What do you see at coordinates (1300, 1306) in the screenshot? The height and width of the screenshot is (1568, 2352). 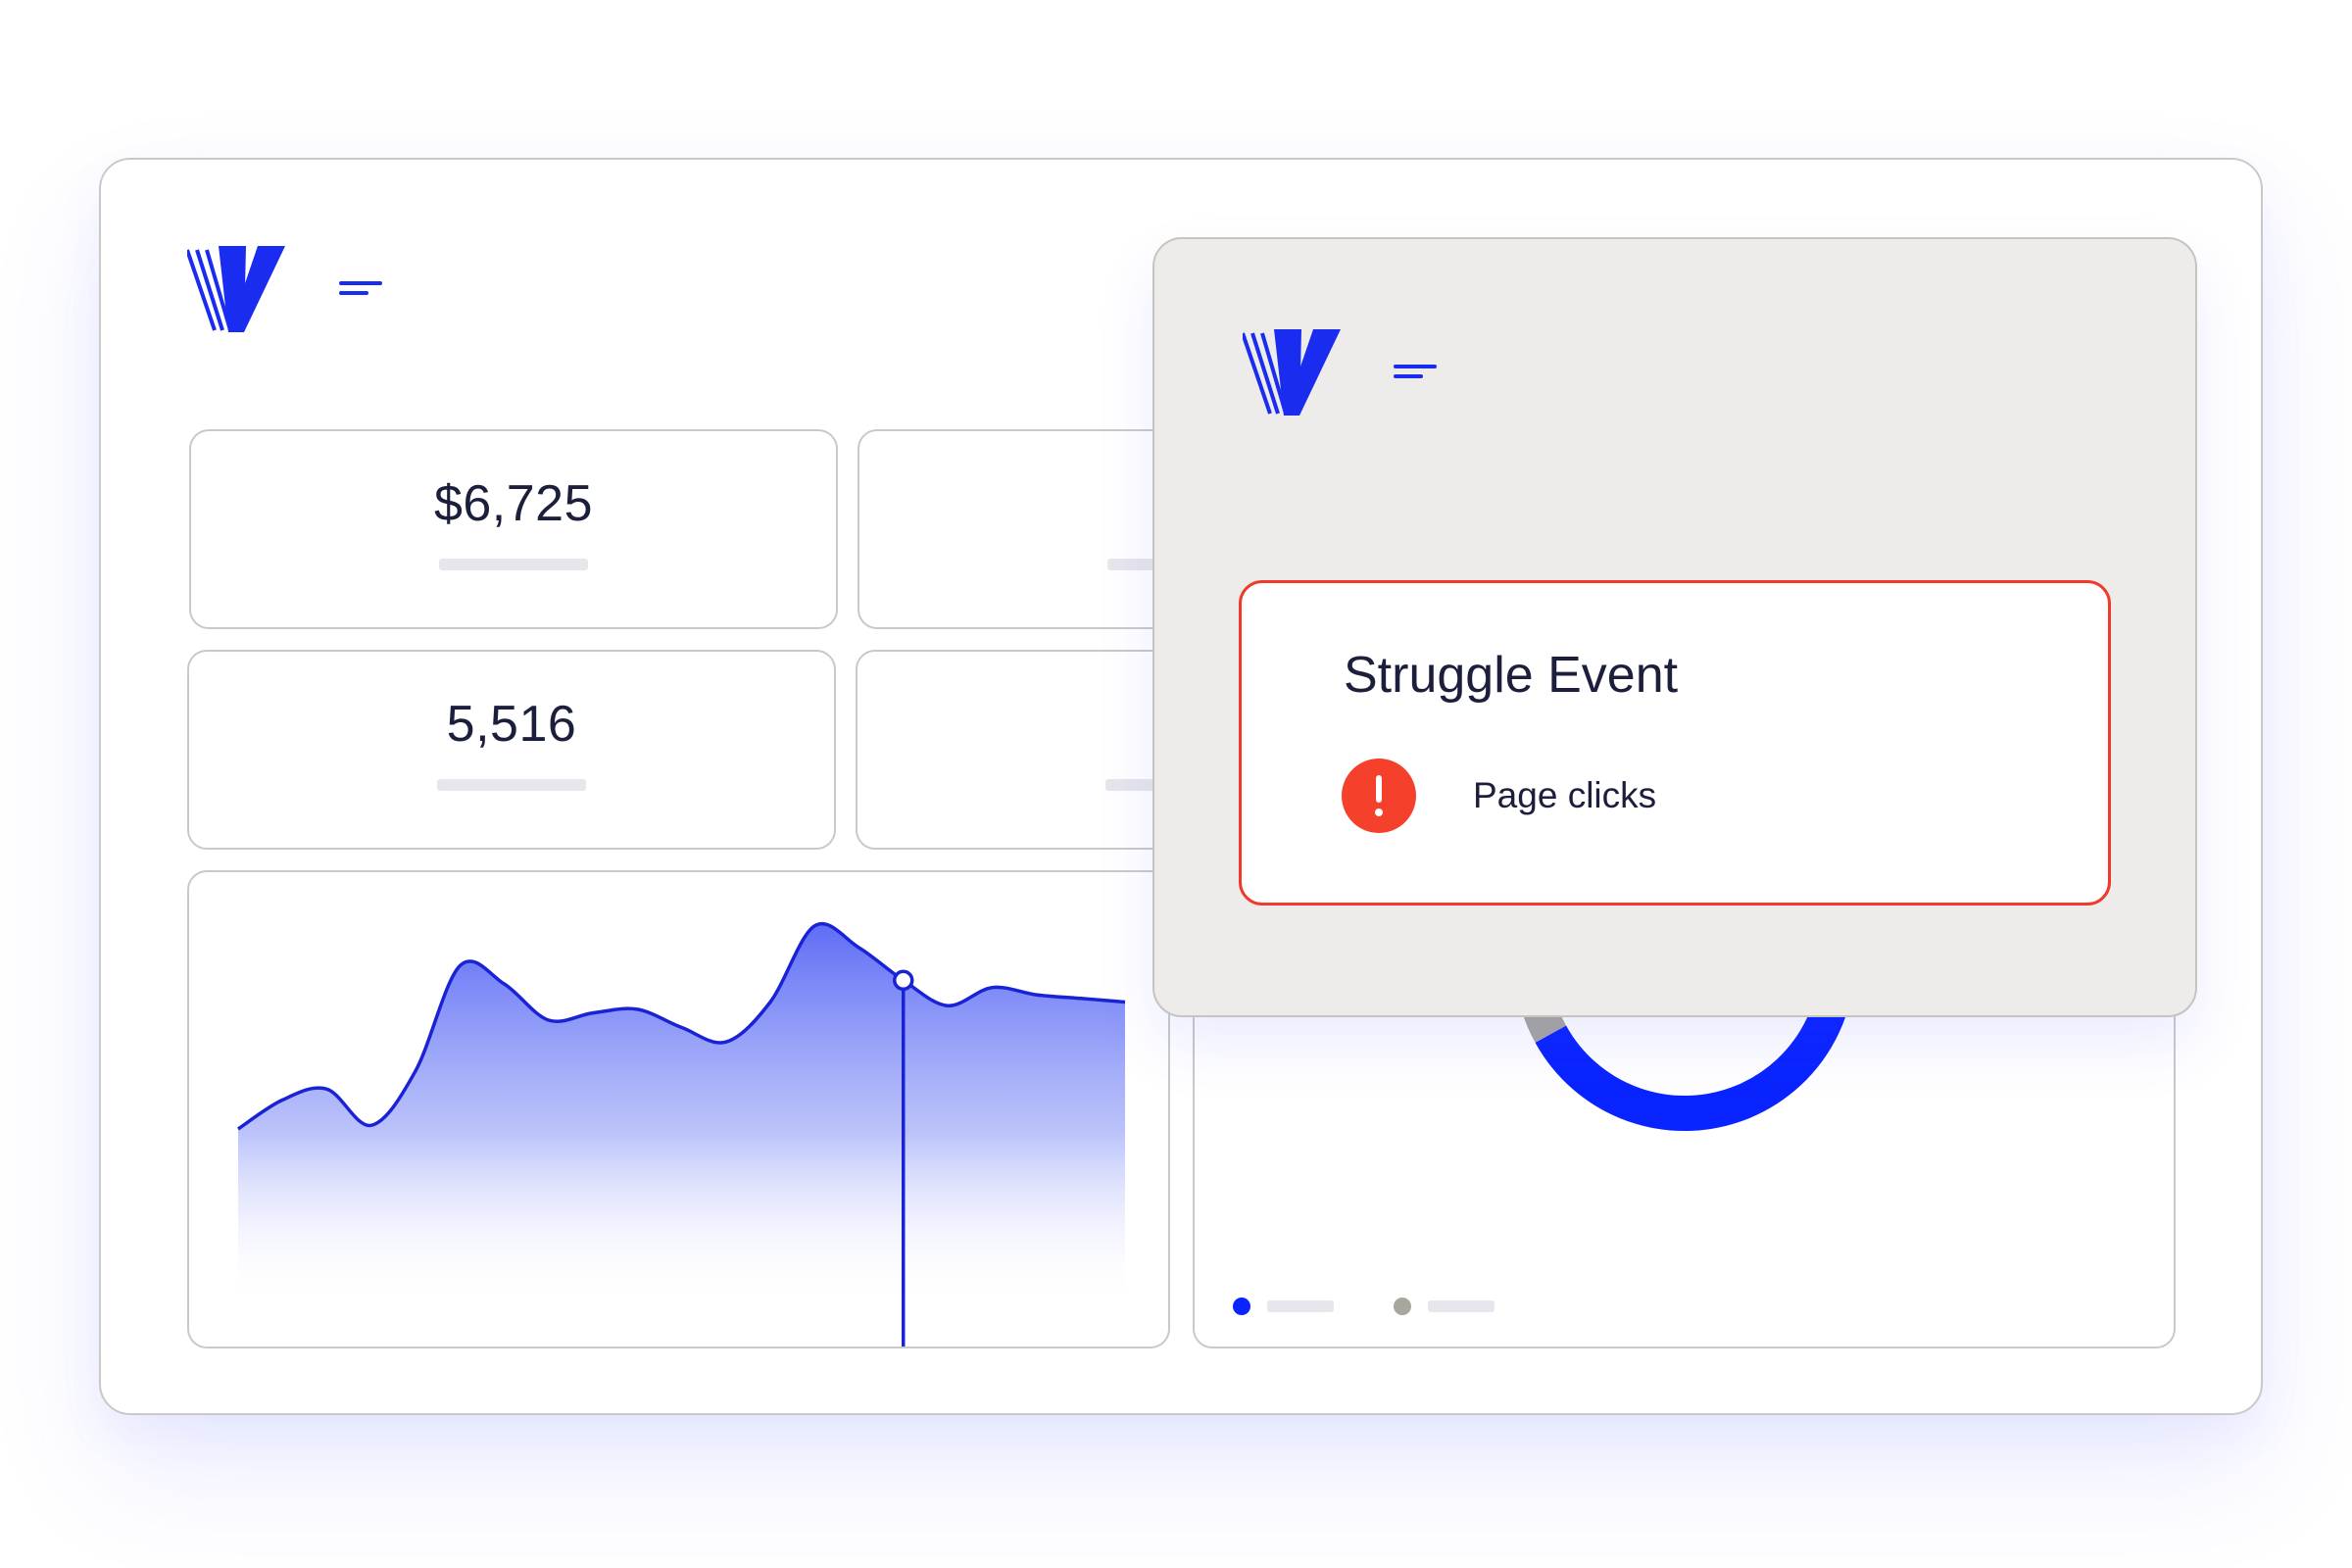 I see `legend-label-primary` at bounding box center [1300, 1306].